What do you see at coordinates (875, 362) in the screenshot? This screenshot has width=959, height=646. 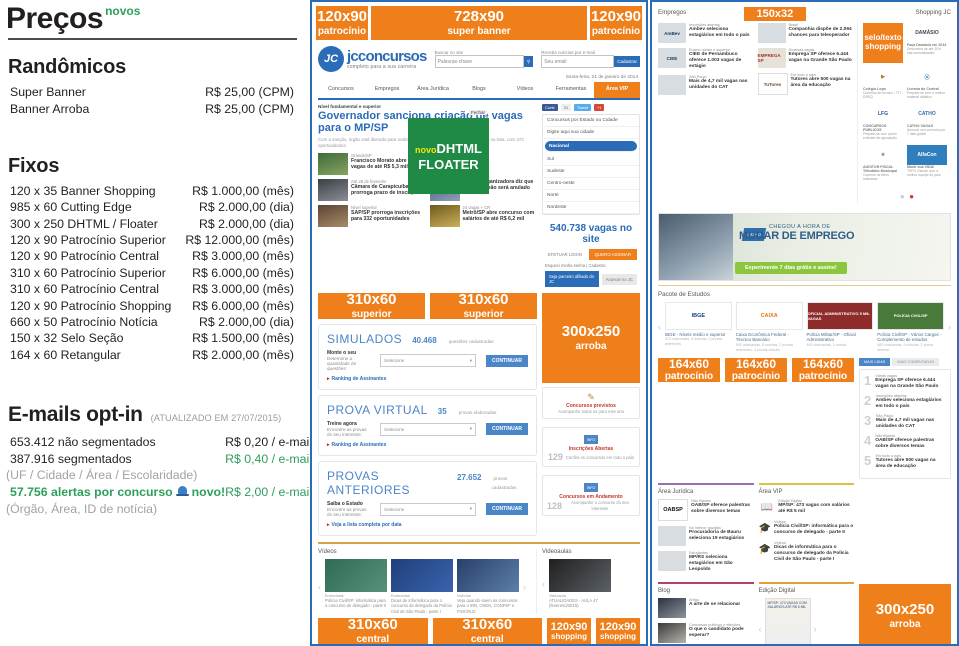 I see `tab-mais-lidas: MAIS LIDAS` at bounding box center [875, 362].